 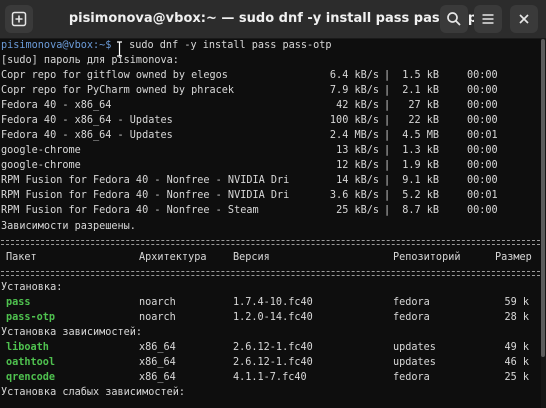 What do you see at coordinates (273, 302) in the screenshot?
I see `package-version: 1.7.4-10.fc40` at bounding box center [273, 302].